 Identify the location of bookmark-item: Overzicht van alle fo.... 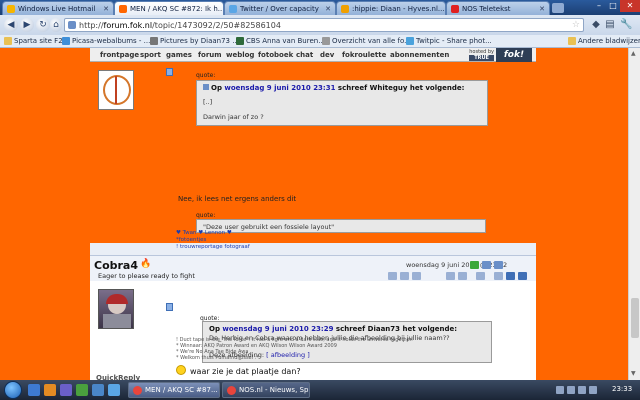
(366, 41).